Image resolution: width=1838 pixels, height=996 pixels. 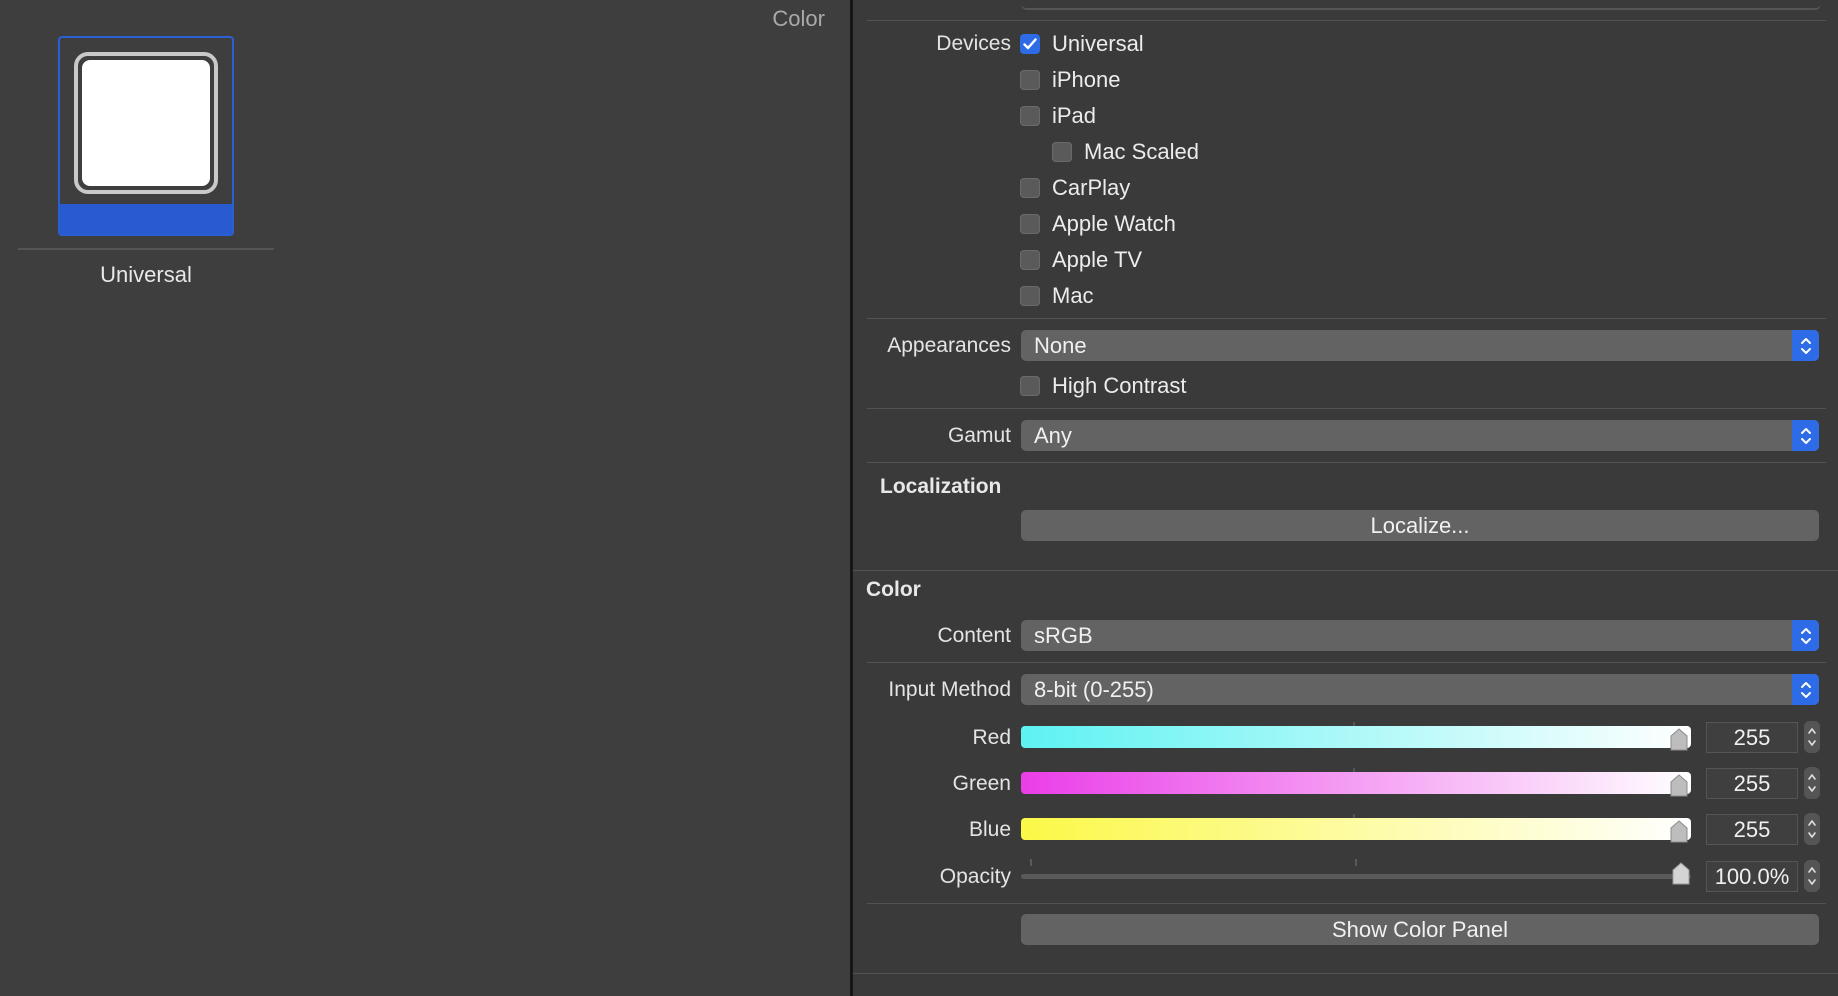 What do you see at coordinates (1356, 829) in the screenshot?
I see `blue-slider-track` at bounding box center [1356, 829].